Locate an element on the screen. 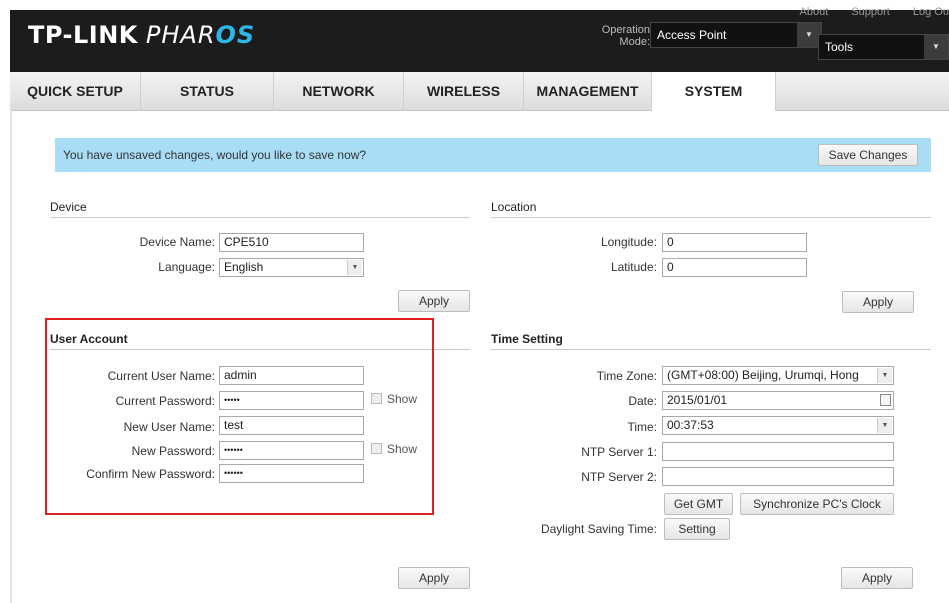 This screenshot has height=603, width=949. daylight-saving-setting-button: Setting is located at coordinates (697, 529).